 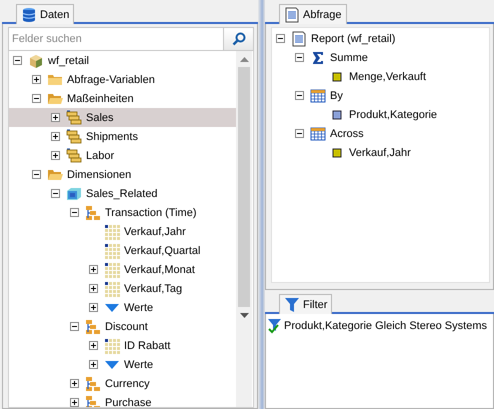 I want to click on tree-item: Menge,Verkauft, so click(x=380, y=76).